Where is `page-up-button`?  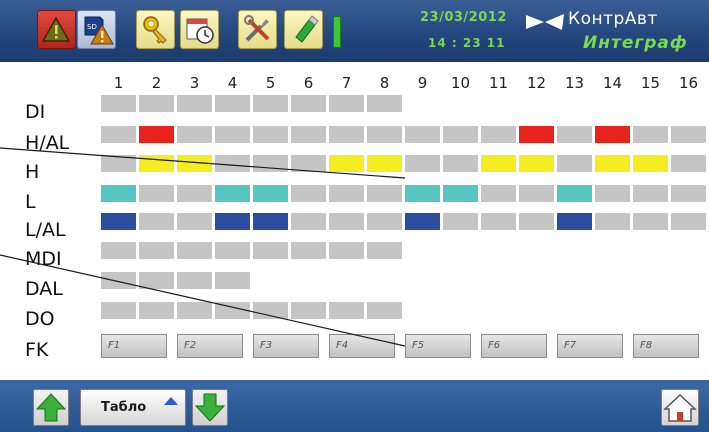
page-up-button is located at coordinates (51, 407).